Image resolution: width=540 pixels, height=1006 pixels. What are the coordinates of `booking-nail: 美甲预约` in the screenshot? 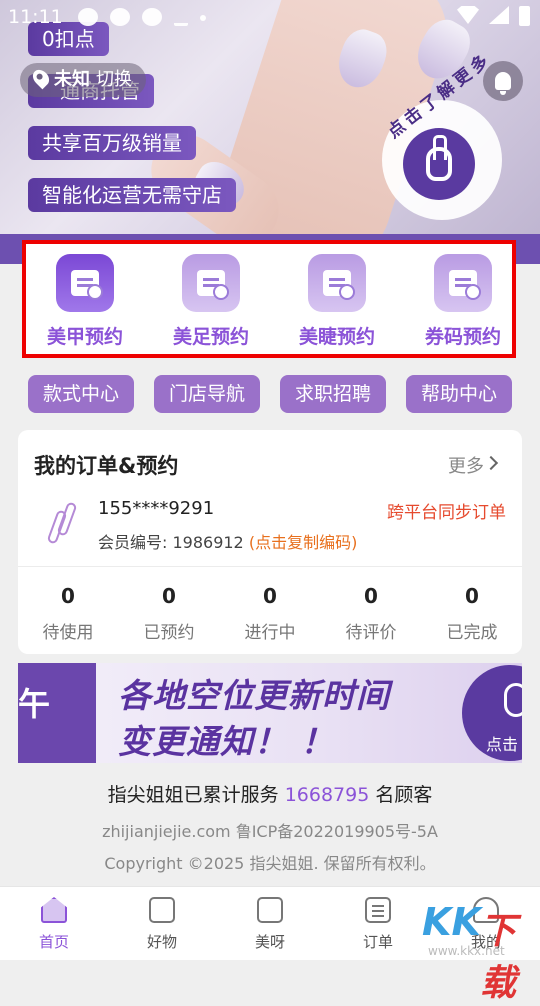 It's located at (85, 301).